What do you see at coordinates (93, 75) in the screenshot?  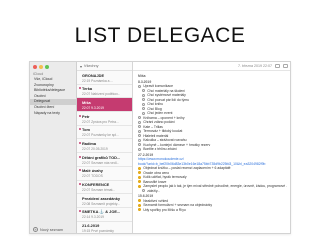 I see `note-title: GRONAJDE` at bounding box center [93, 75].